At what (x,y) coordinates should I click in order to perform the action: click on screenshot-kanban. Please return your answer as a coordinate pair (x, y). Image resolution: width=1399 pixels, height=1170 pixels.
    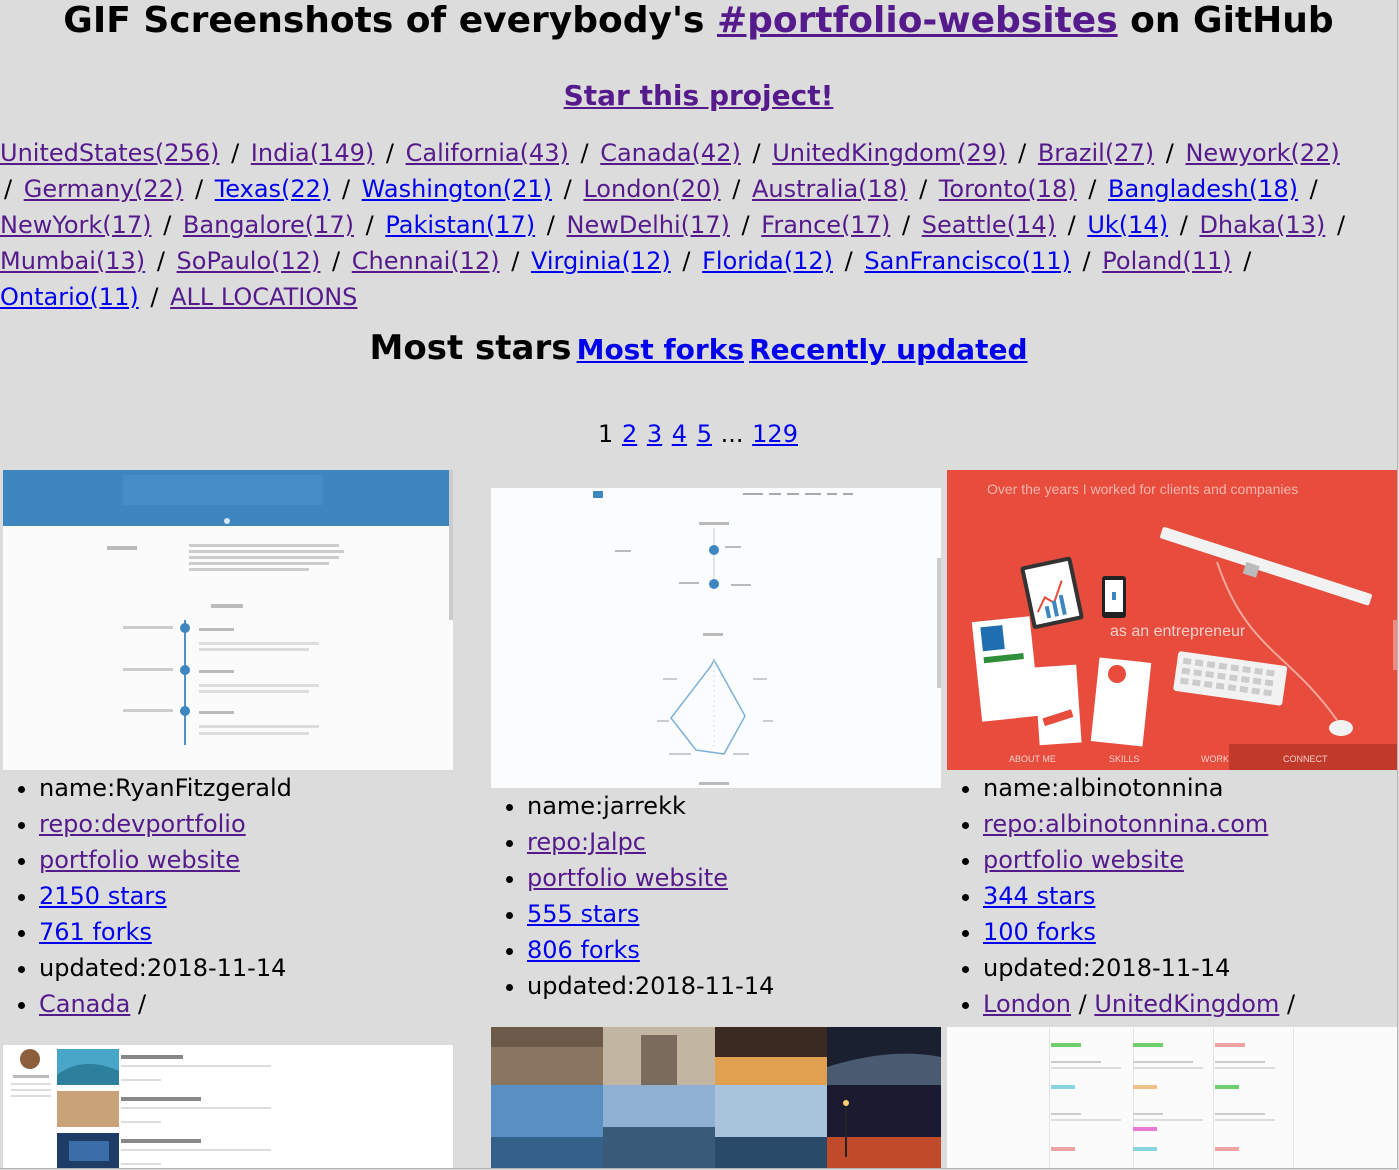
    Looking at the image, I should click on (1172, 1097).